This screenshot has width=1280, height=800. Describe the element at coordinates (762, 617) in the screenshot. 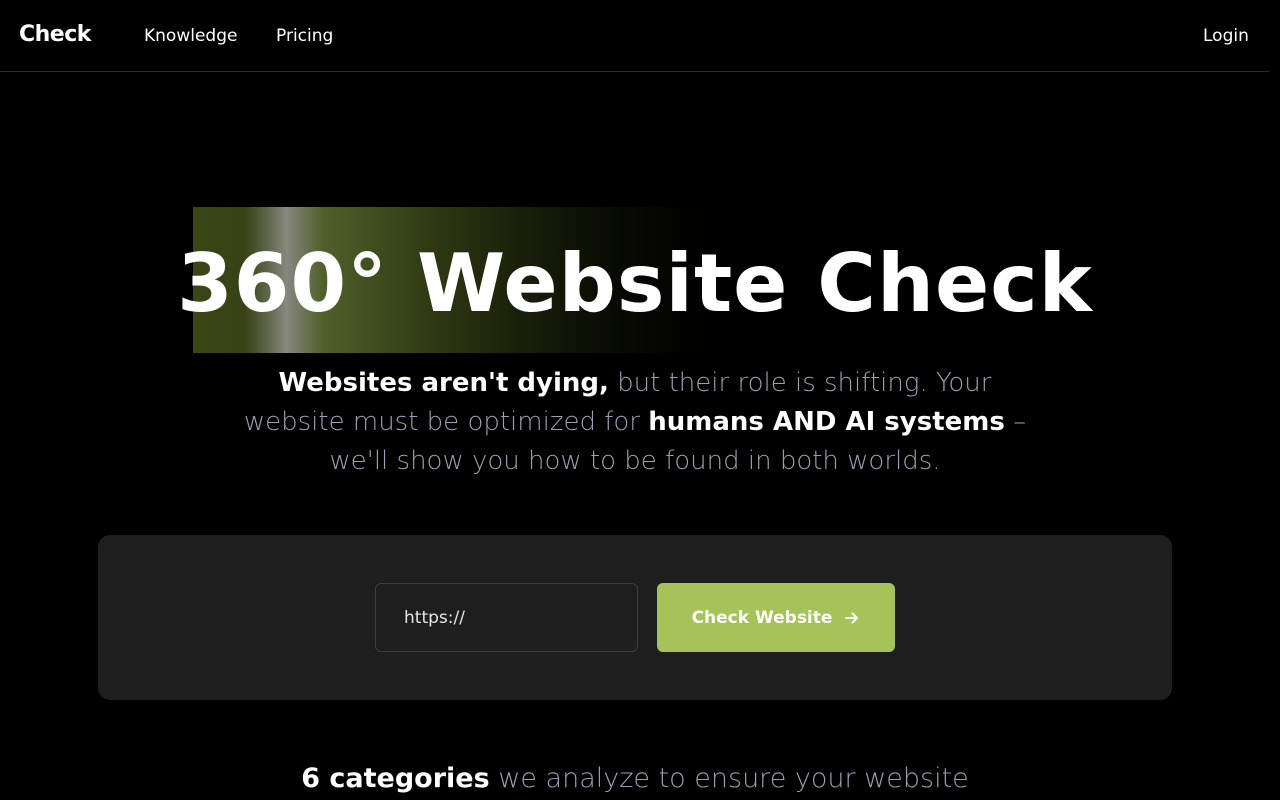

I see `check-website-button-label: Check Website` at that location.